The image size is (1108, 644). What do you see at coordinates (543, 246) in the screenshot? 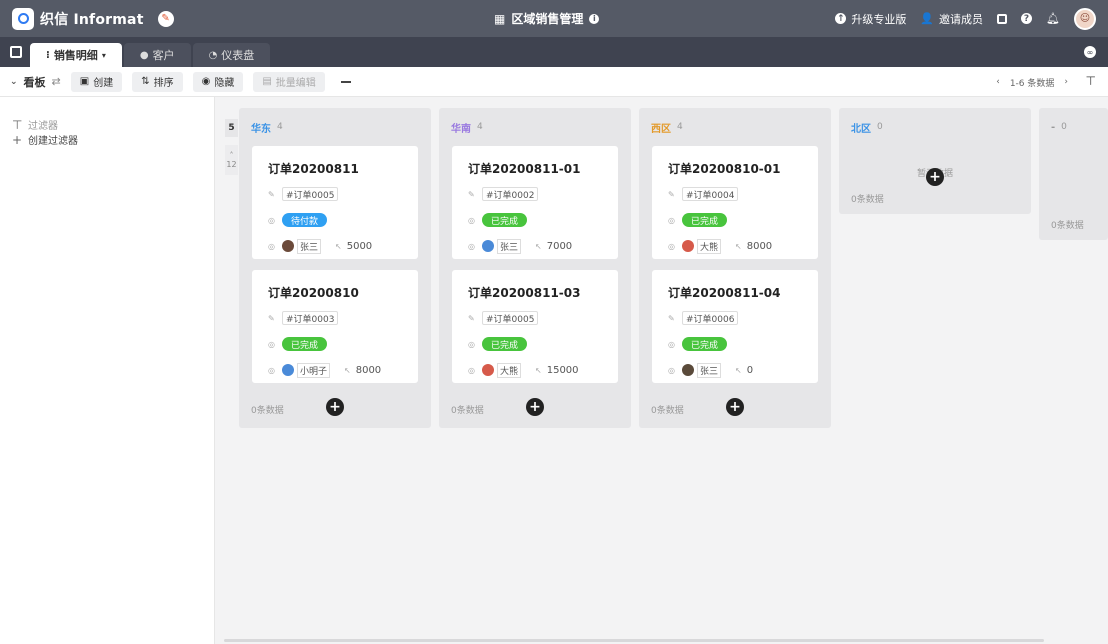
I see `card-owner-field: ◎张三↖7000` at bounding box center [543, 246].